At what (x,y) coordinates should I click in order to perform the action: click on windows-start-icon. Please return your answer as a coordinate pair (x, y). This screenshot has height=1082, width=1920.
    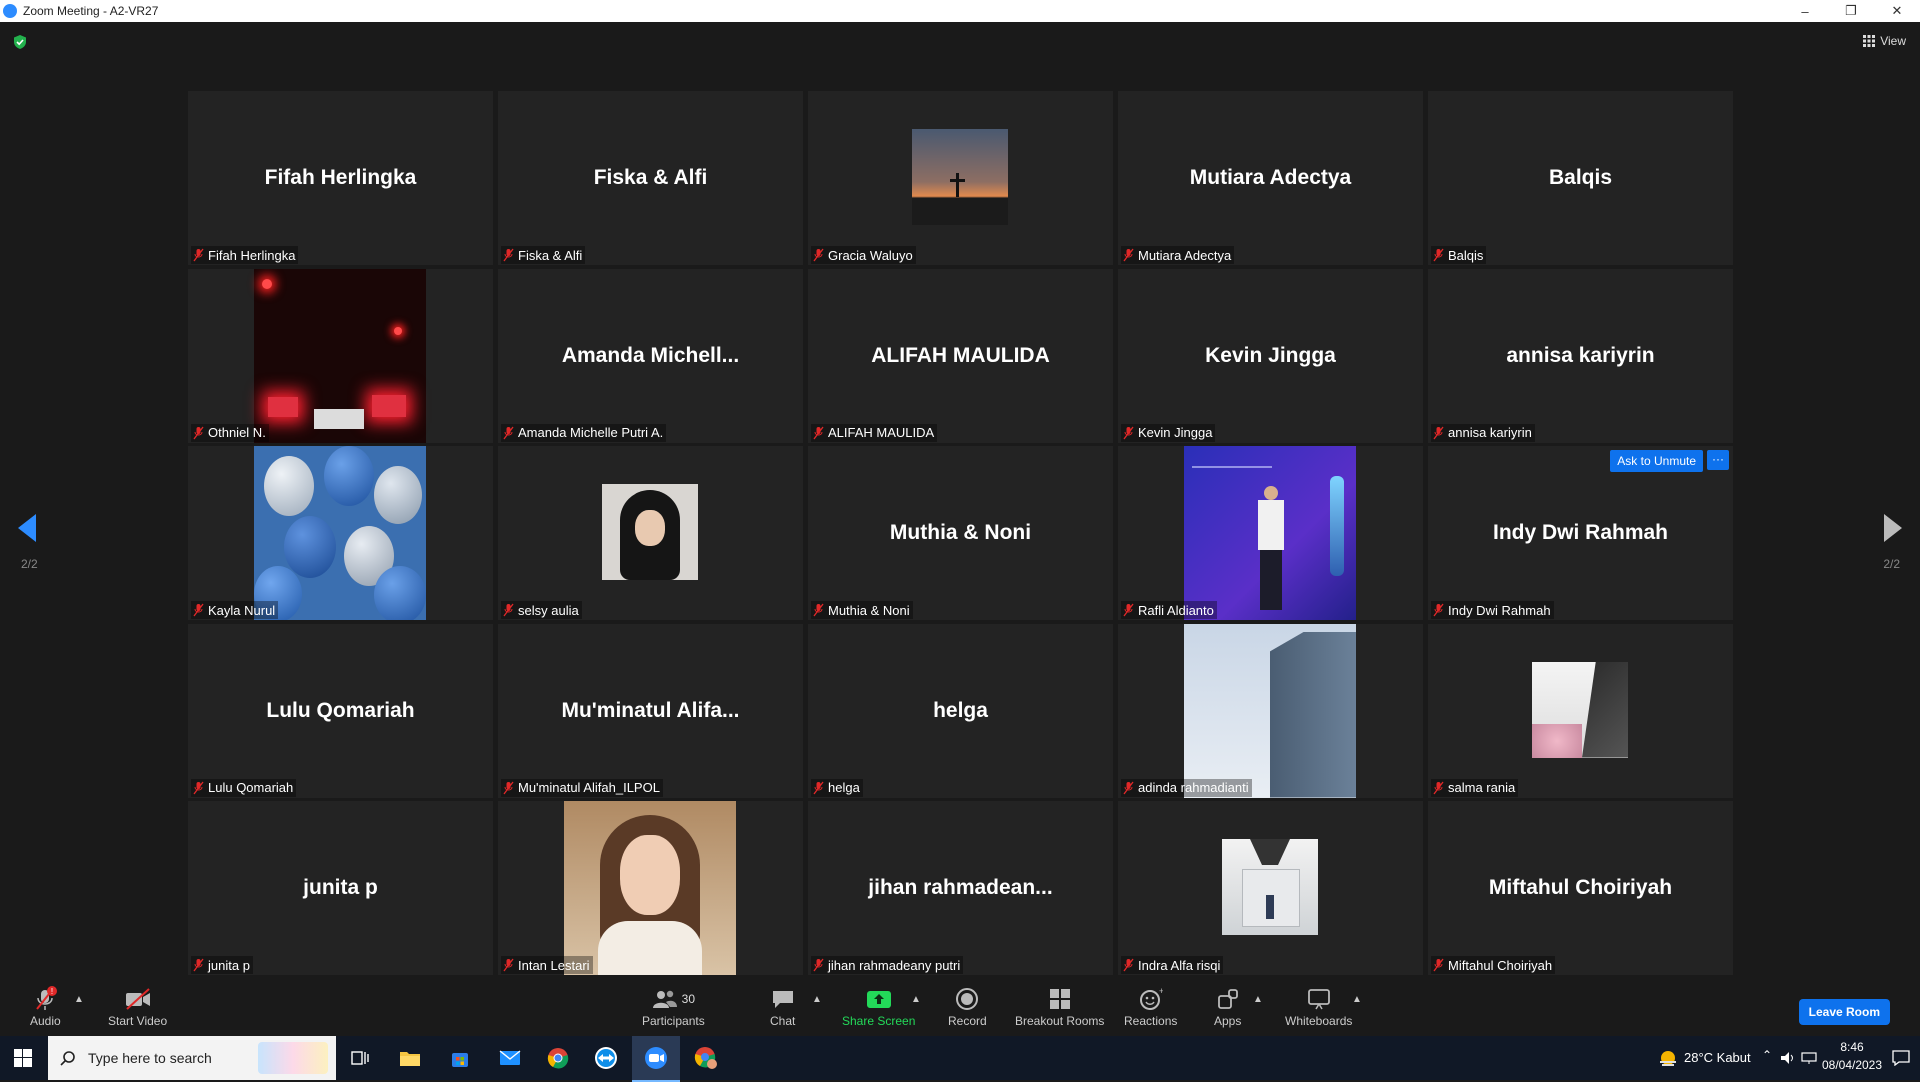
    Looking at the image, I should click on (23, 1058).